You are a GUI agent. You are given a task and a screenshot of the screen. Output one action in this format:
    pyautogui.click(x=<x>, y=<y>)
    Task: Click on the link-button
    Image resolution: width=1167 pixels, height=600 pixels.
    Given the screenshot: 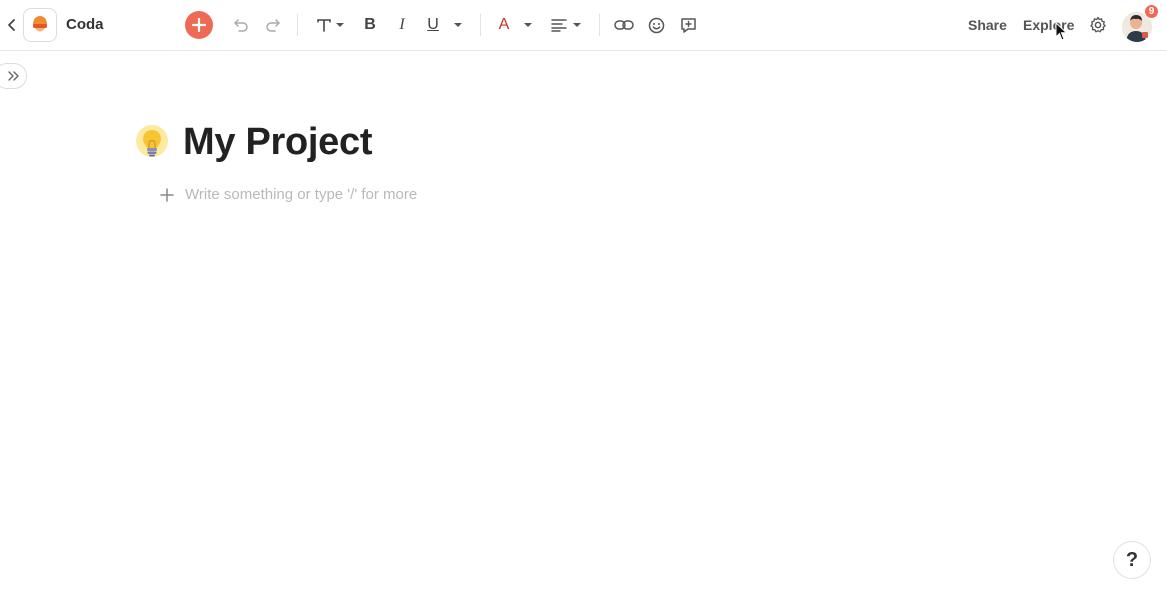 What is the action you would take?
    pyautogui.click(x=624, y=25)
    